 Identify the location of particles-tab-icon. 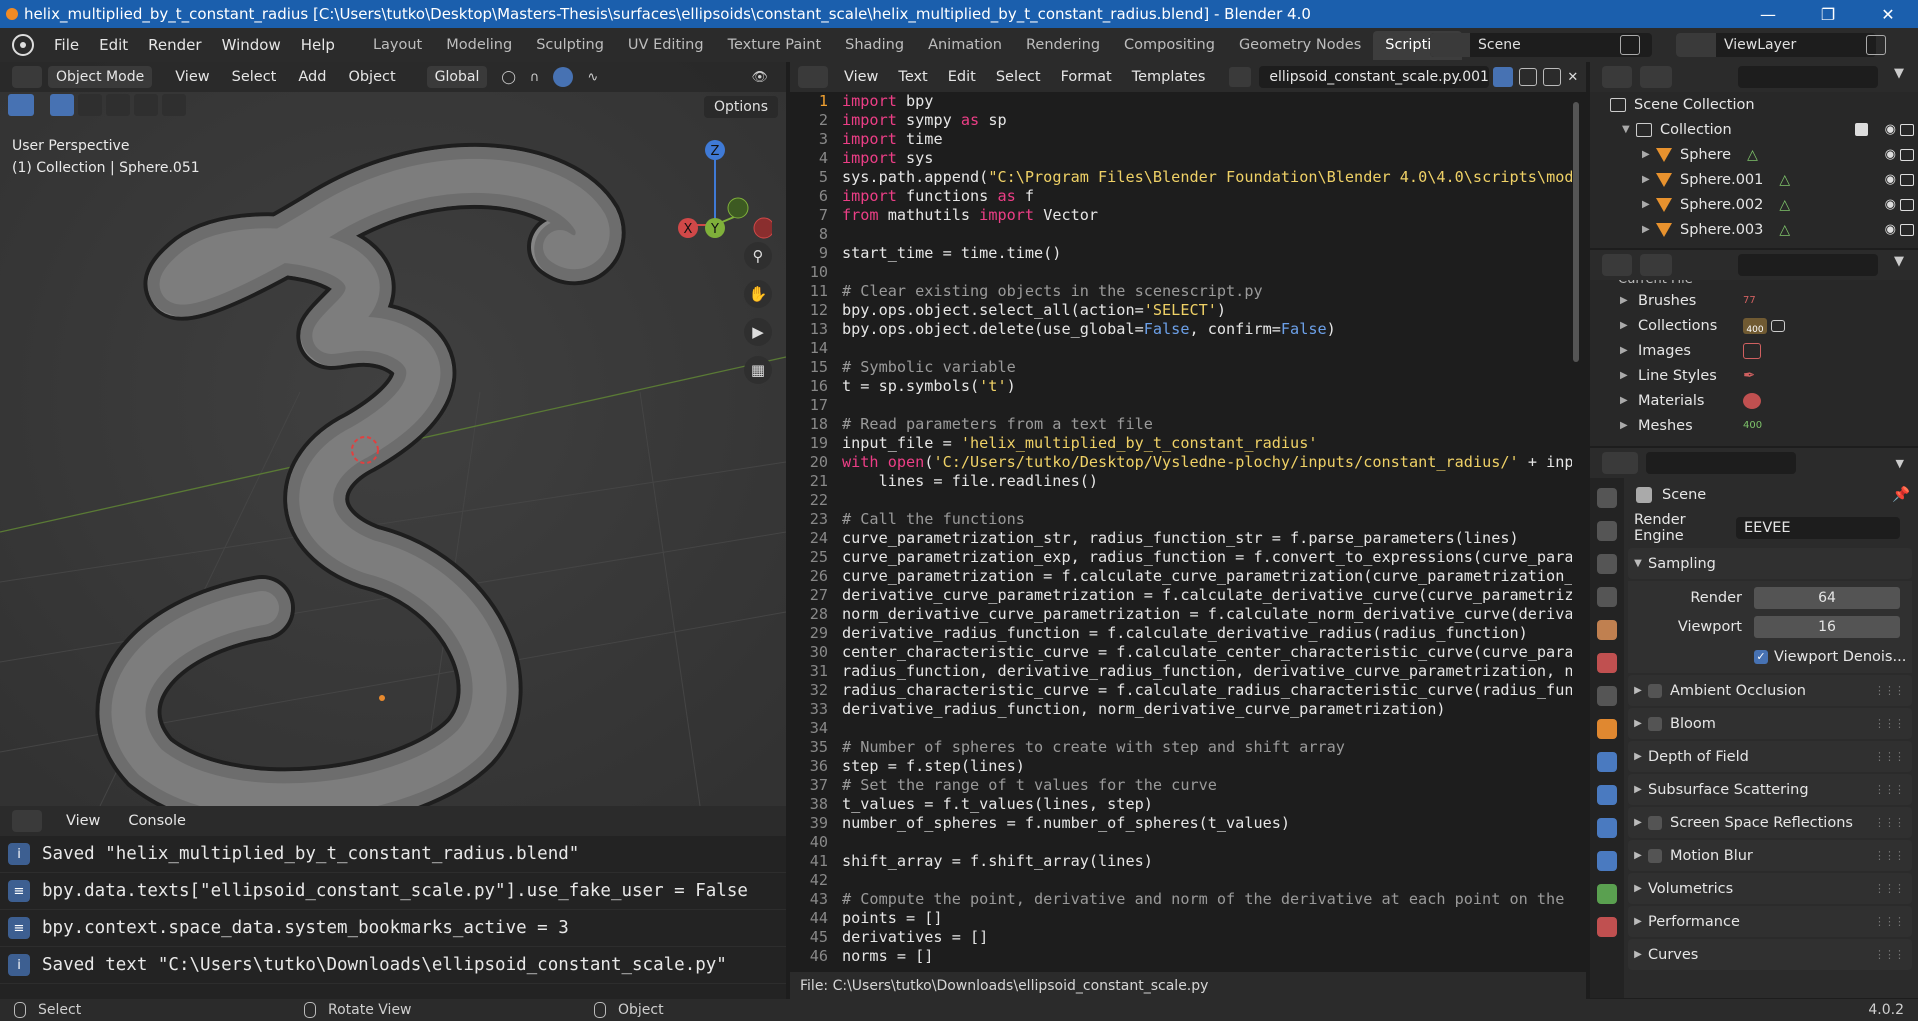
(1607, 795).